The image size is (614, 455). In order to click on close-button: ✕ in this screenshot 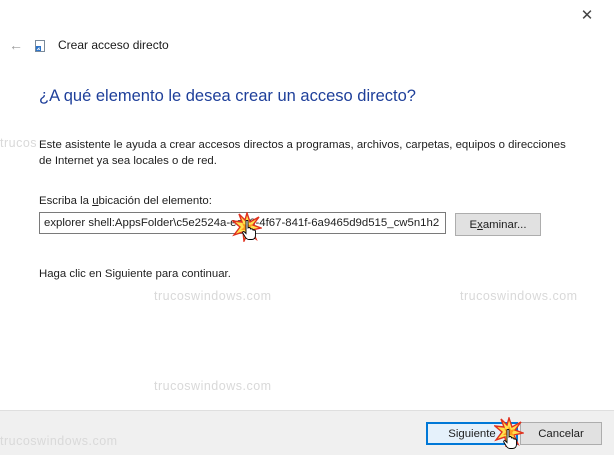, I will do `click(587, 15)`.